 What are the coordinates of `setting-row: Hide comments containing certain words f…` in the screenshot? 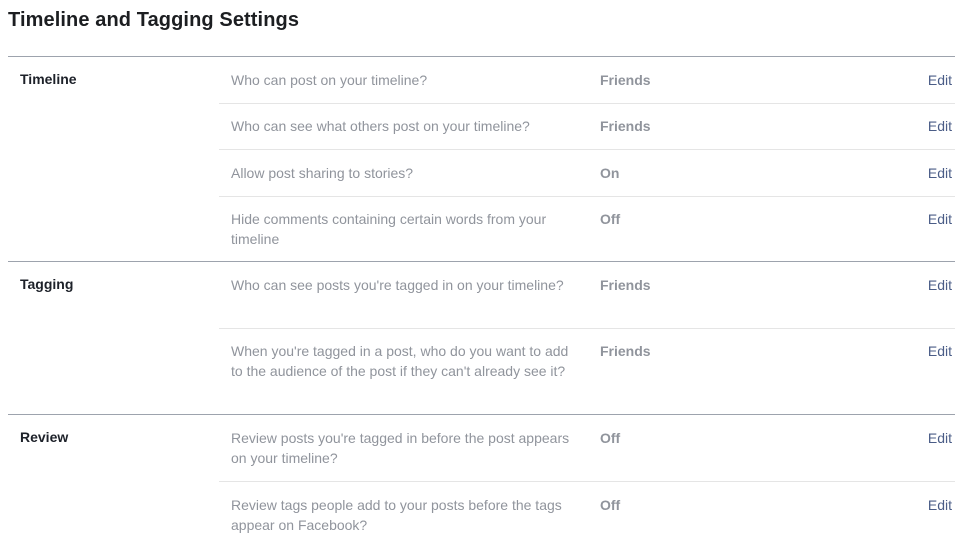 It's located at (587, 229).